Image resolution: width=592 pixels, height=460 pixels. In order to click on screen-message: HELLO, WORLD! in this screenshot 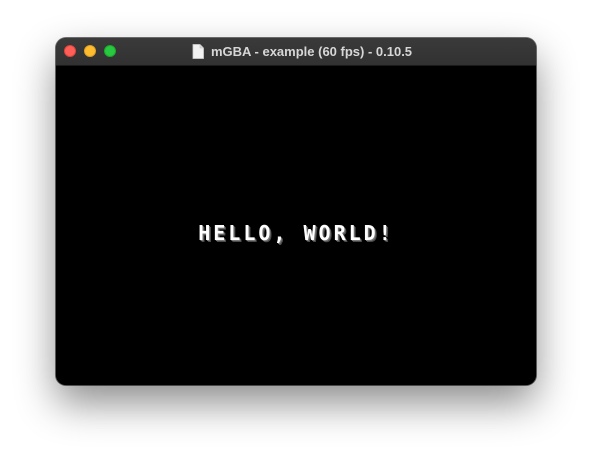, I will do `click(296, 233)`.